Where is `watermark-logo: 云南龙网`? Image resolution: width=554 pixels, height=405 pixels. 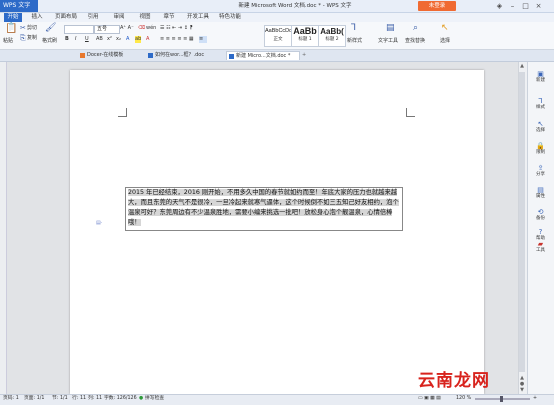 watermark-logo: 云南龙网 is located at coordinates (454, 381).